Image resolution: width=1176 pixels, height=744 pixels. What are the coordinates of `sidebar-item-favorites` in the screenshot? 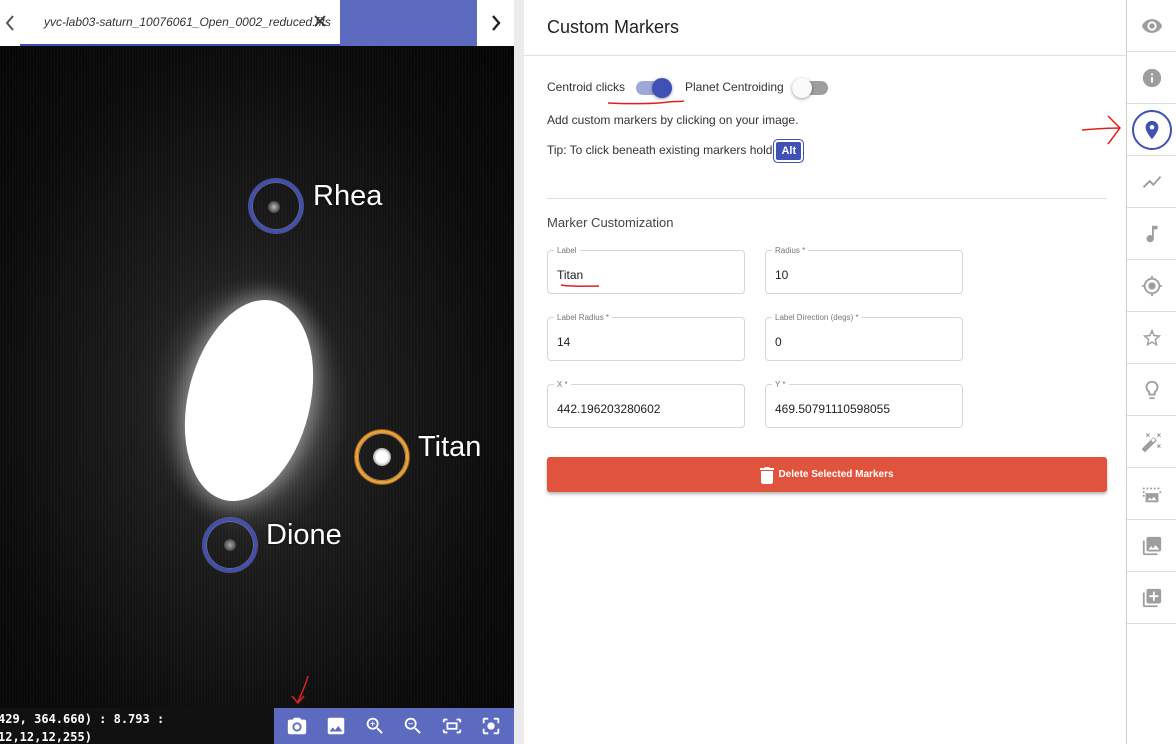 It's located at (1151, 338).